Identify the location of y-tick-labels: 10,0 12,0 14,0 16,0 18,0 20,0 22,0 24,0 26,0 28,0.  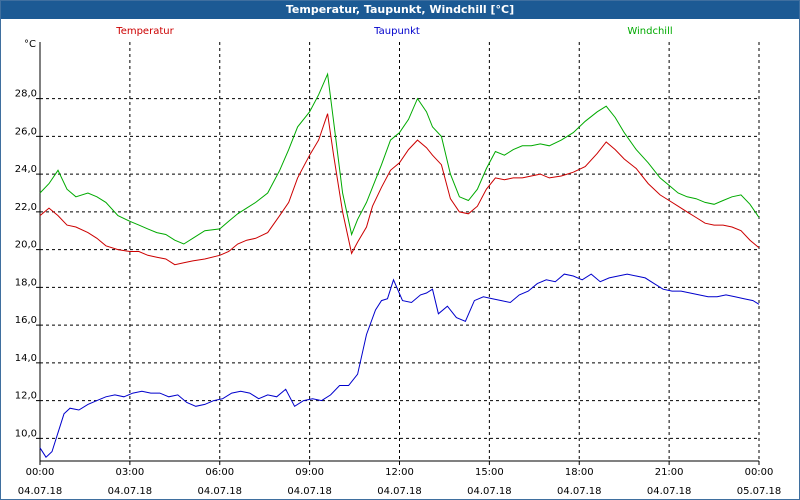
(26, 264).